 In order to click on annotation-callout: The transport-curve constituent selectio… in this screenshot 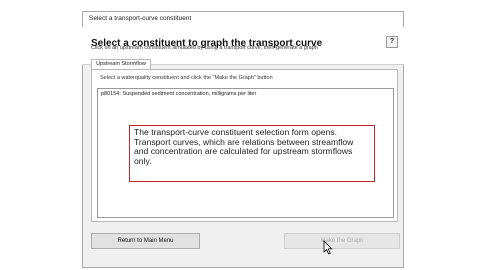, I will do `click(252, 153)`.